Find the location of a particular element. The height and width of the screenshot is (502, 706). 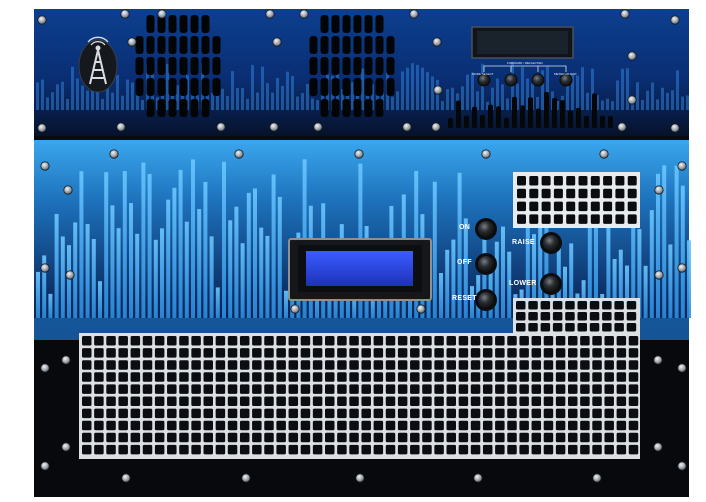

button-cap is located at coordinates (551, 243).